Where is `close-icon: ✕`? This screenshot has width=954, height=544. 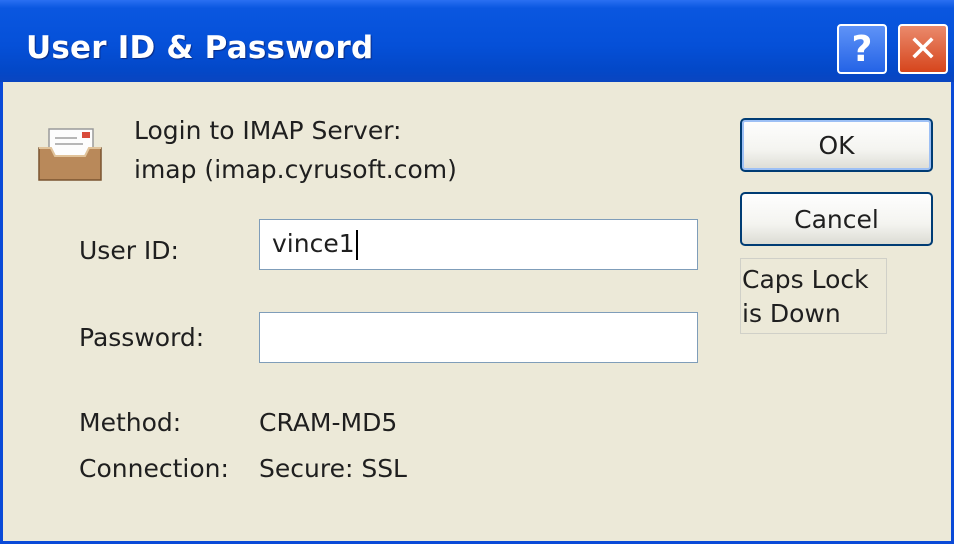
close-icon: ✕ is located at coordinates (923, 49).